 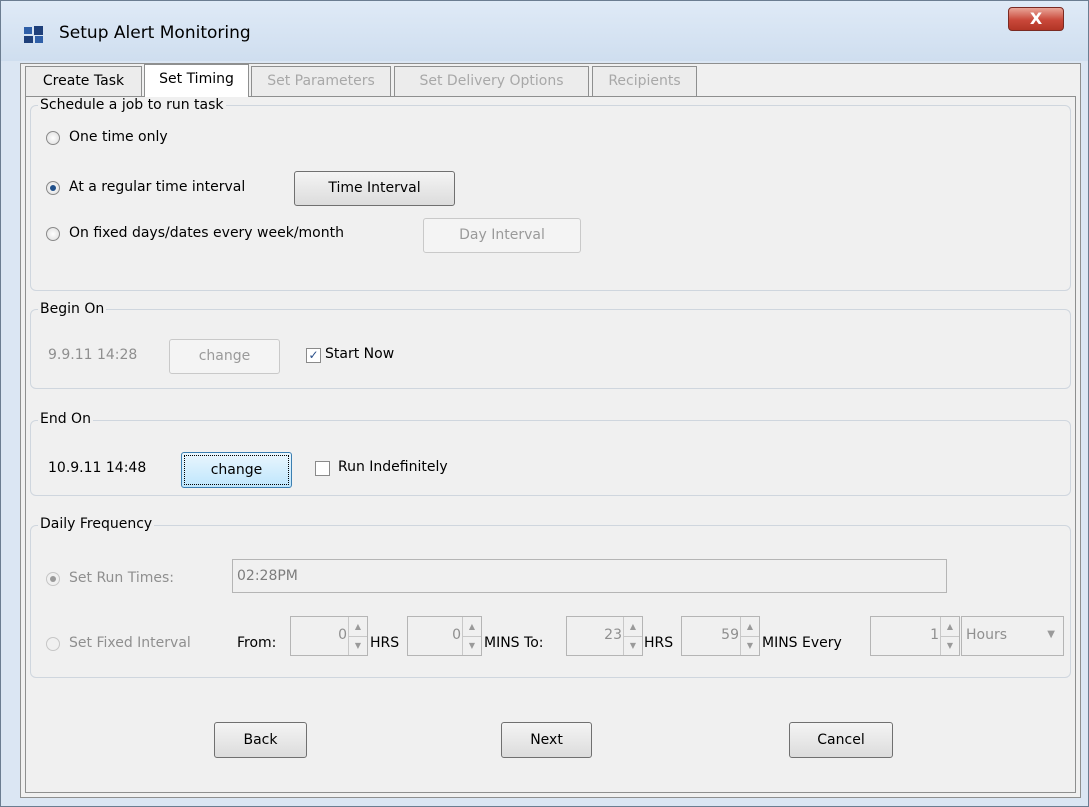 What do you see at coordinates (360, 354) in the screenshot?
I see `start-now-label: Start Now` at bounding box center [360, 354].